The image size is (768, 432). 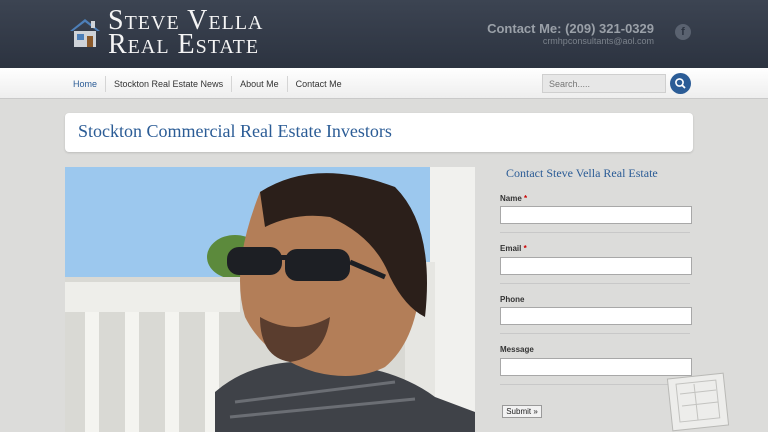 I want to click on message-label-text: Message, so click(x=517, y=349).